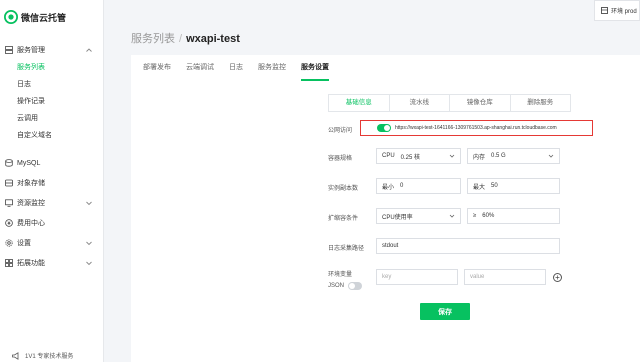 This screenshot has width=640, height=362. I want to click on sidebar-group-label: 服务管理, so click(31, 50).